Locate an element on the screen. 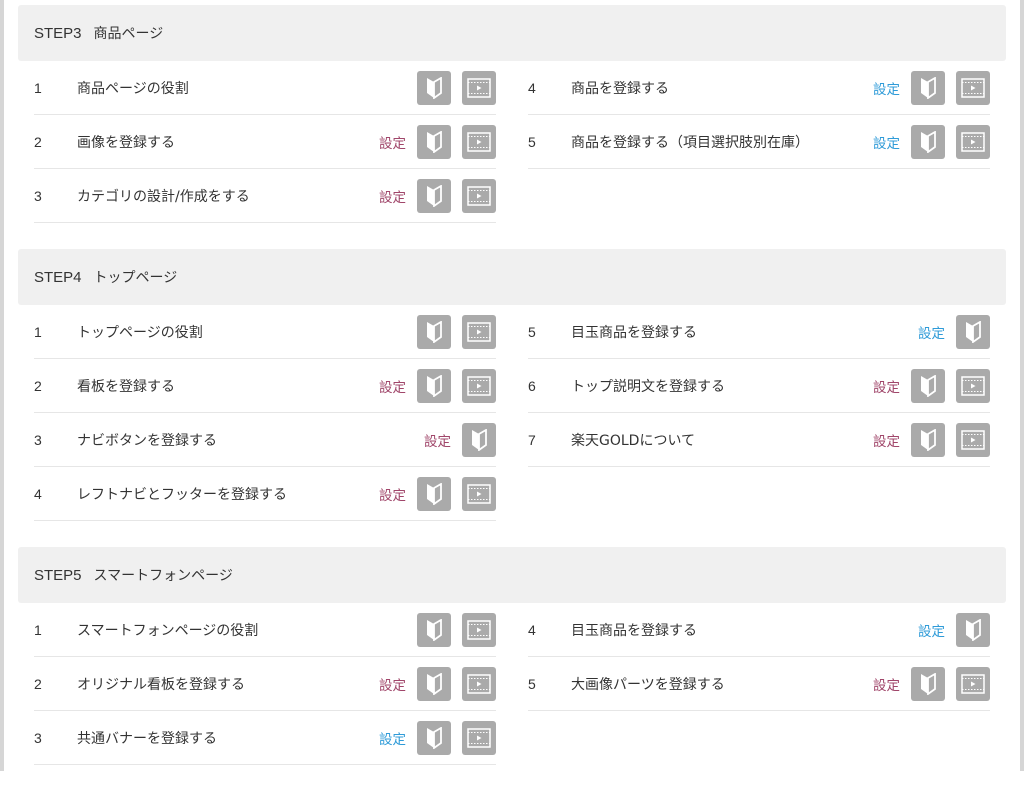 The width and height of the screenshot is (1024, 791). step-code: STEP3 is located at coordinates (58, 33).